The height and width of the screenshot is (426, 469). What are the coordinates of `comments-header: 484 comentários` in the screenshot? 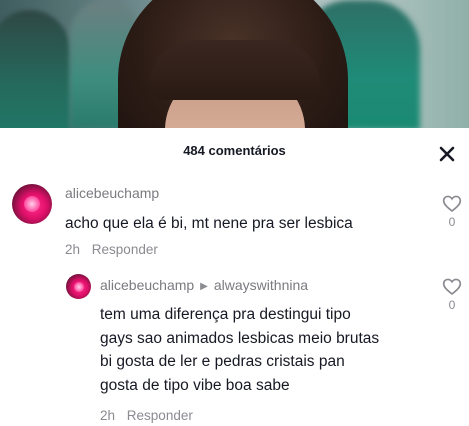 It's located at (234, 151).